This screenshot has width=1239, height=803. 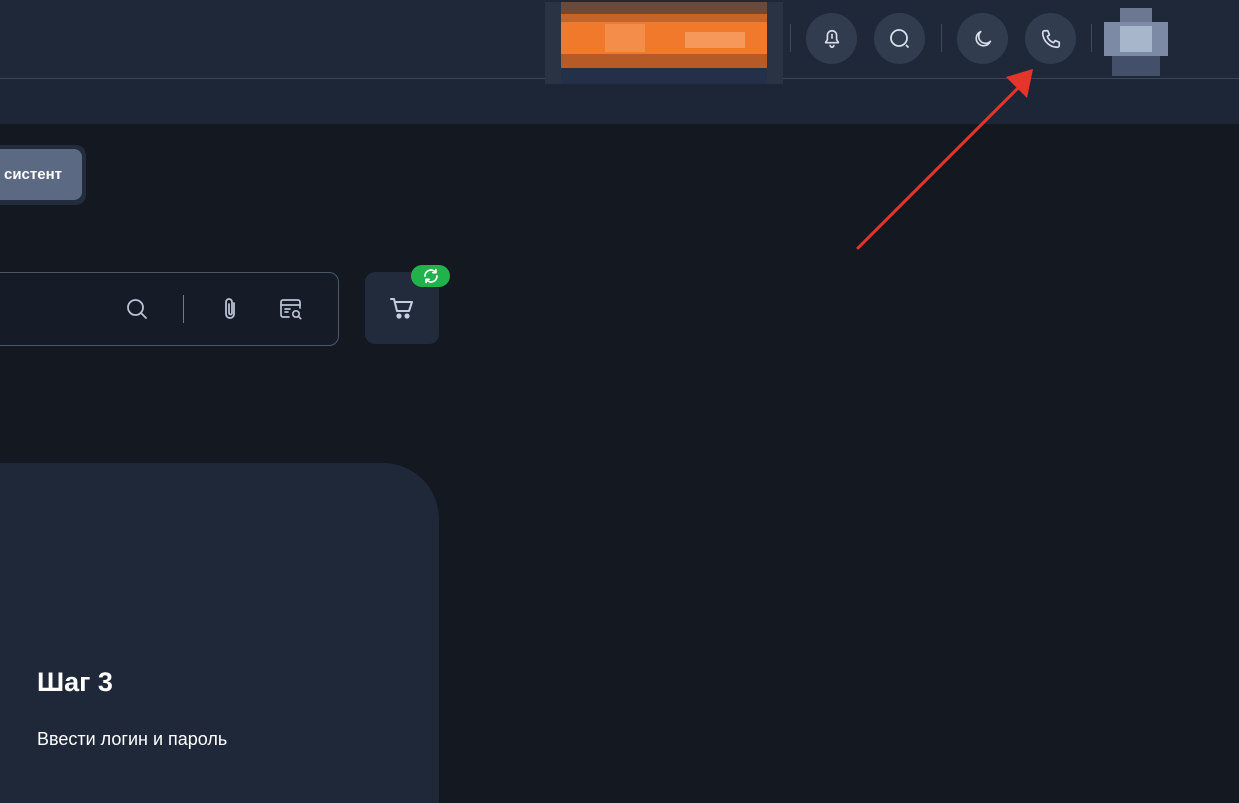 I want to click on search-button, so click(x=899, y=38).